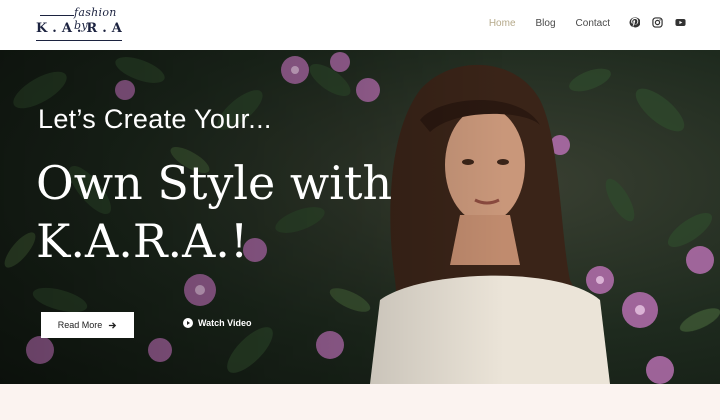 The width and height of the screenshot is (720, 420). Describe the element at coordinates (360, 25) in the screenshot. I see `site-header: fashion by K.A.R.A Home Blog Contact` at that location.